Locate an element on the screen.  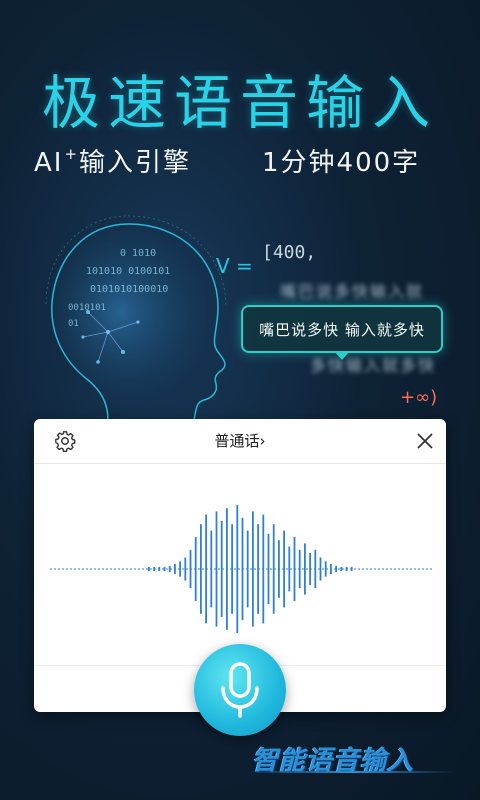
microphone-icon is located at coordinates (240, 690).